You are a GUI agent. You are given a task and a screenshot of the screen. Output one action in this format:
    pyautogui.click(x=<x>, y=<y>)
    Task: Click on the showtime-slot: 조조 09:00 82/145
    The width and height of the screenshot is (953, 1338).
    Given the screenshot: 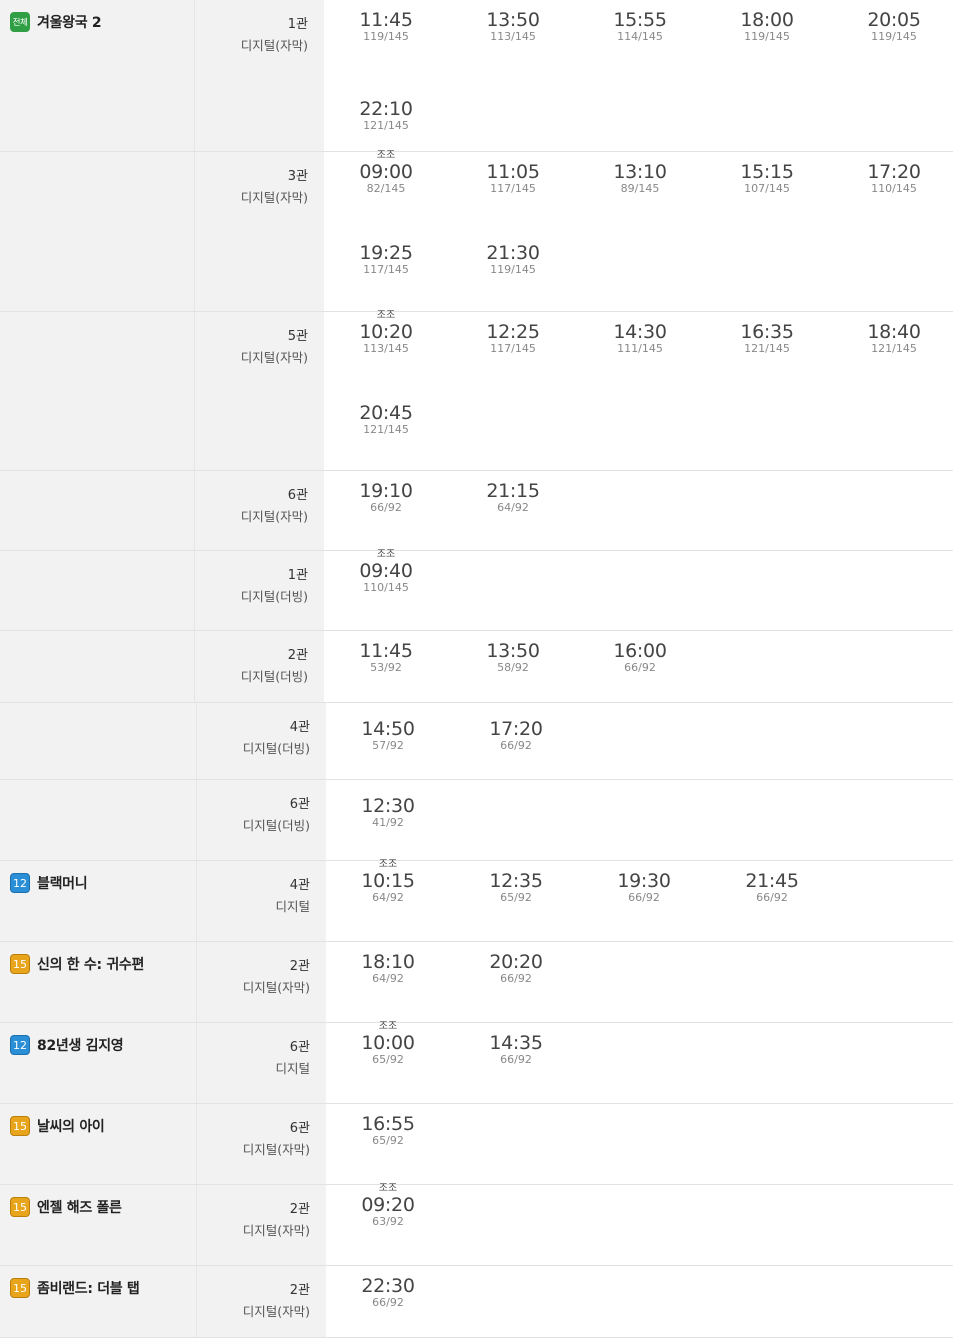 What is the action you would take?
    pyautogui.click(x=386, y=172)
    